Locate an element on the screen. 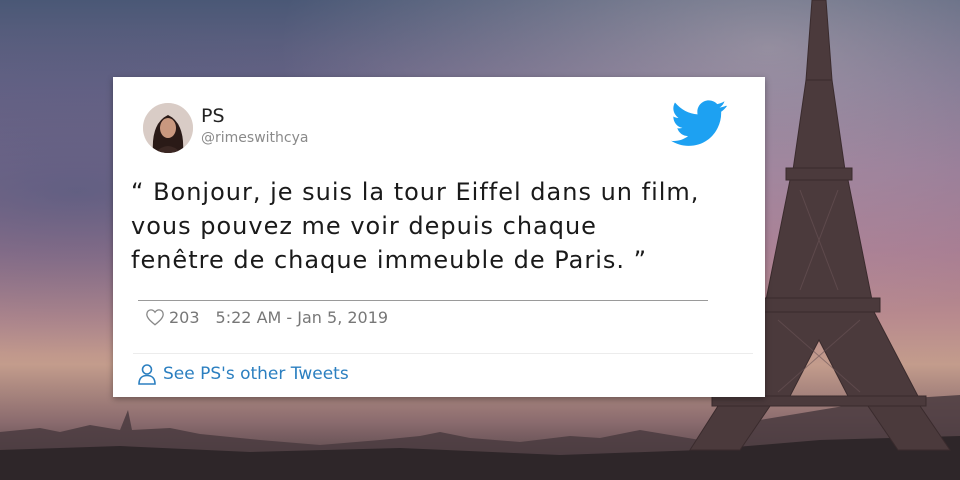  author-name: PS is located at coordinates (213, 116).